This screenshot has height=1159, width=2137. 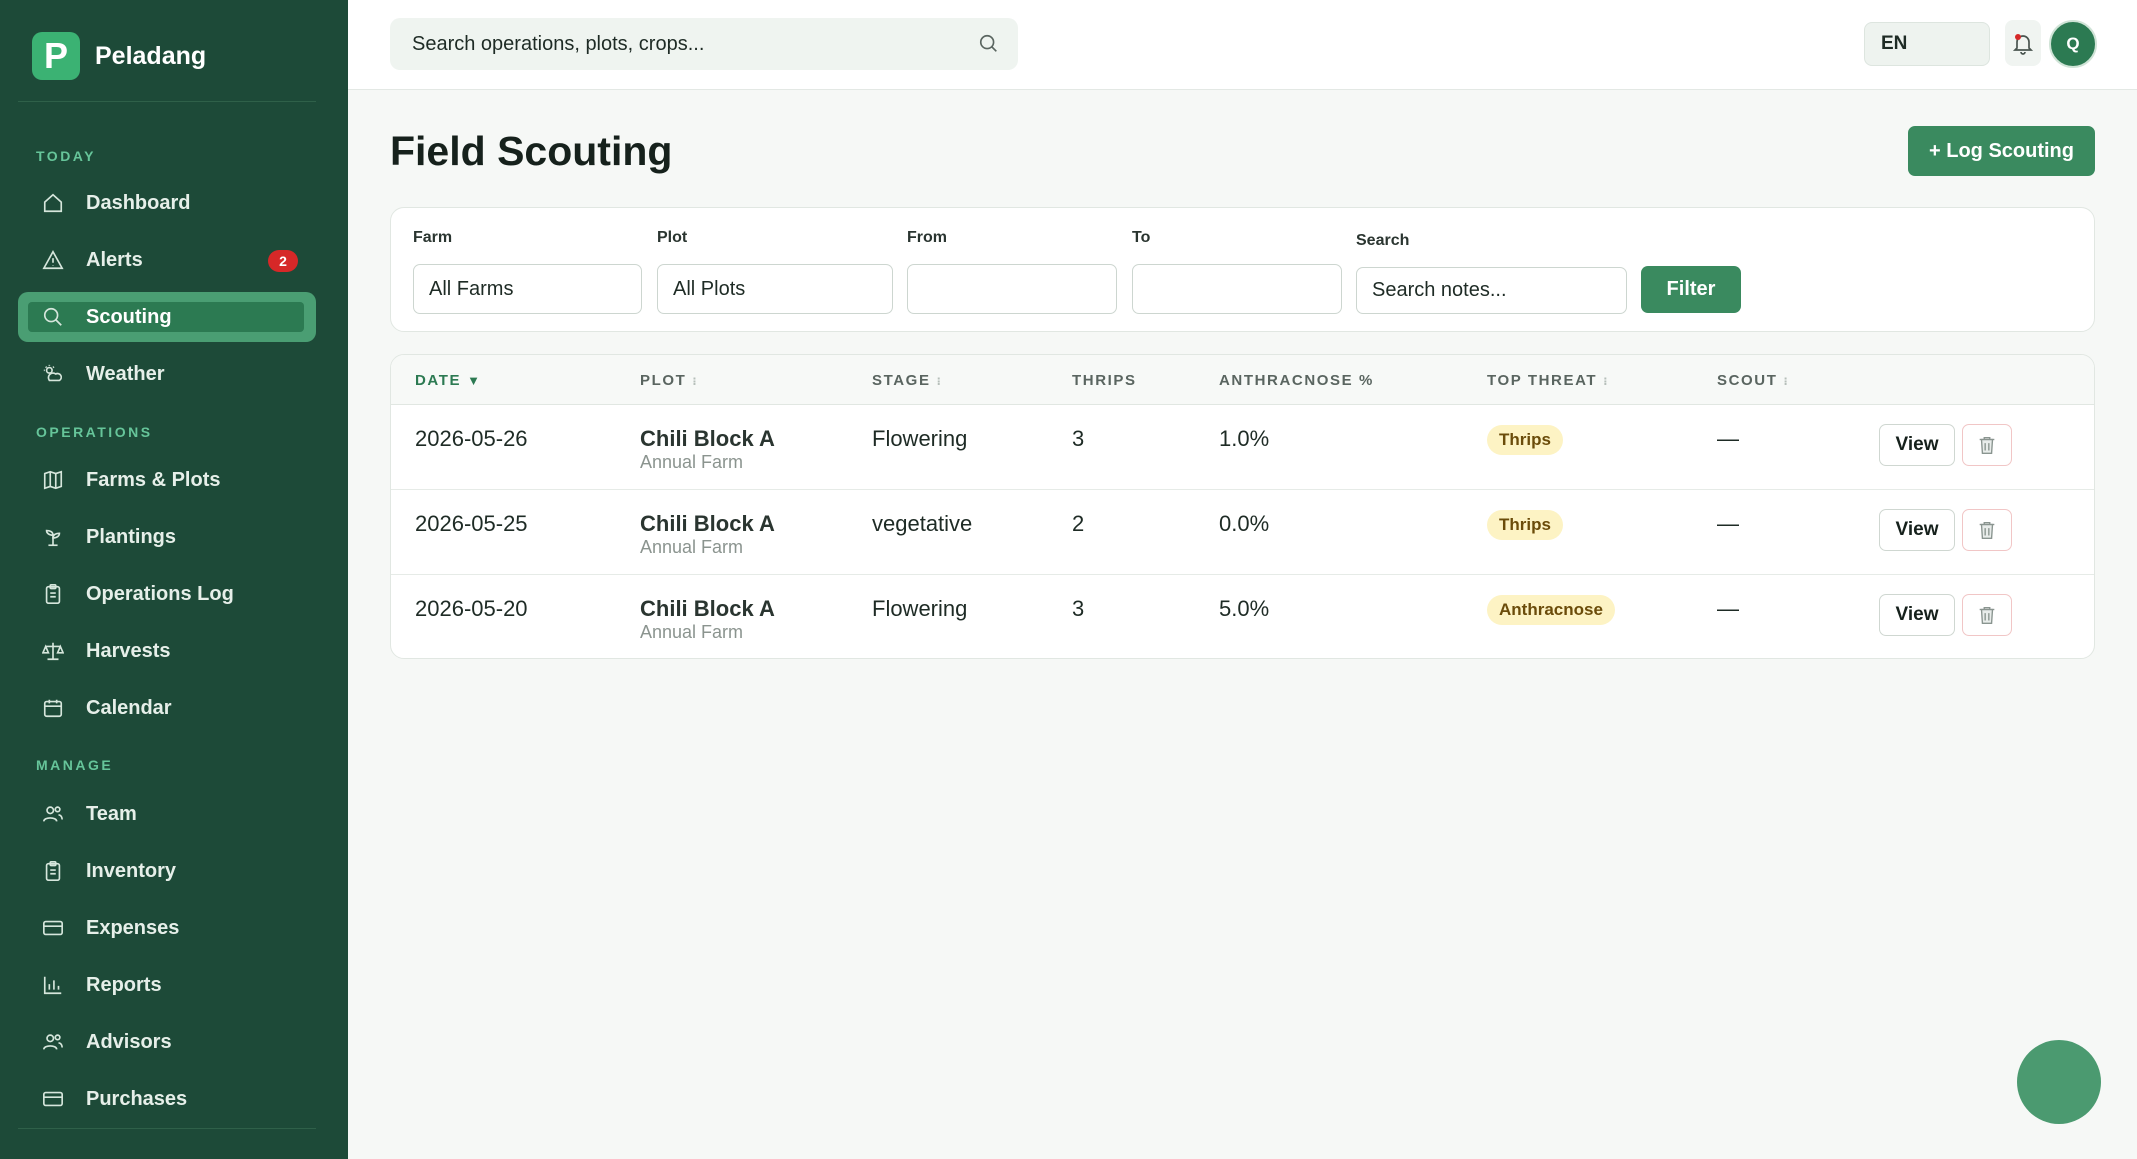 What do you see at coordinates (111, 813) in the screenshot?
I see `sidebar-item-label: Team` at bounding box center [111, 813].